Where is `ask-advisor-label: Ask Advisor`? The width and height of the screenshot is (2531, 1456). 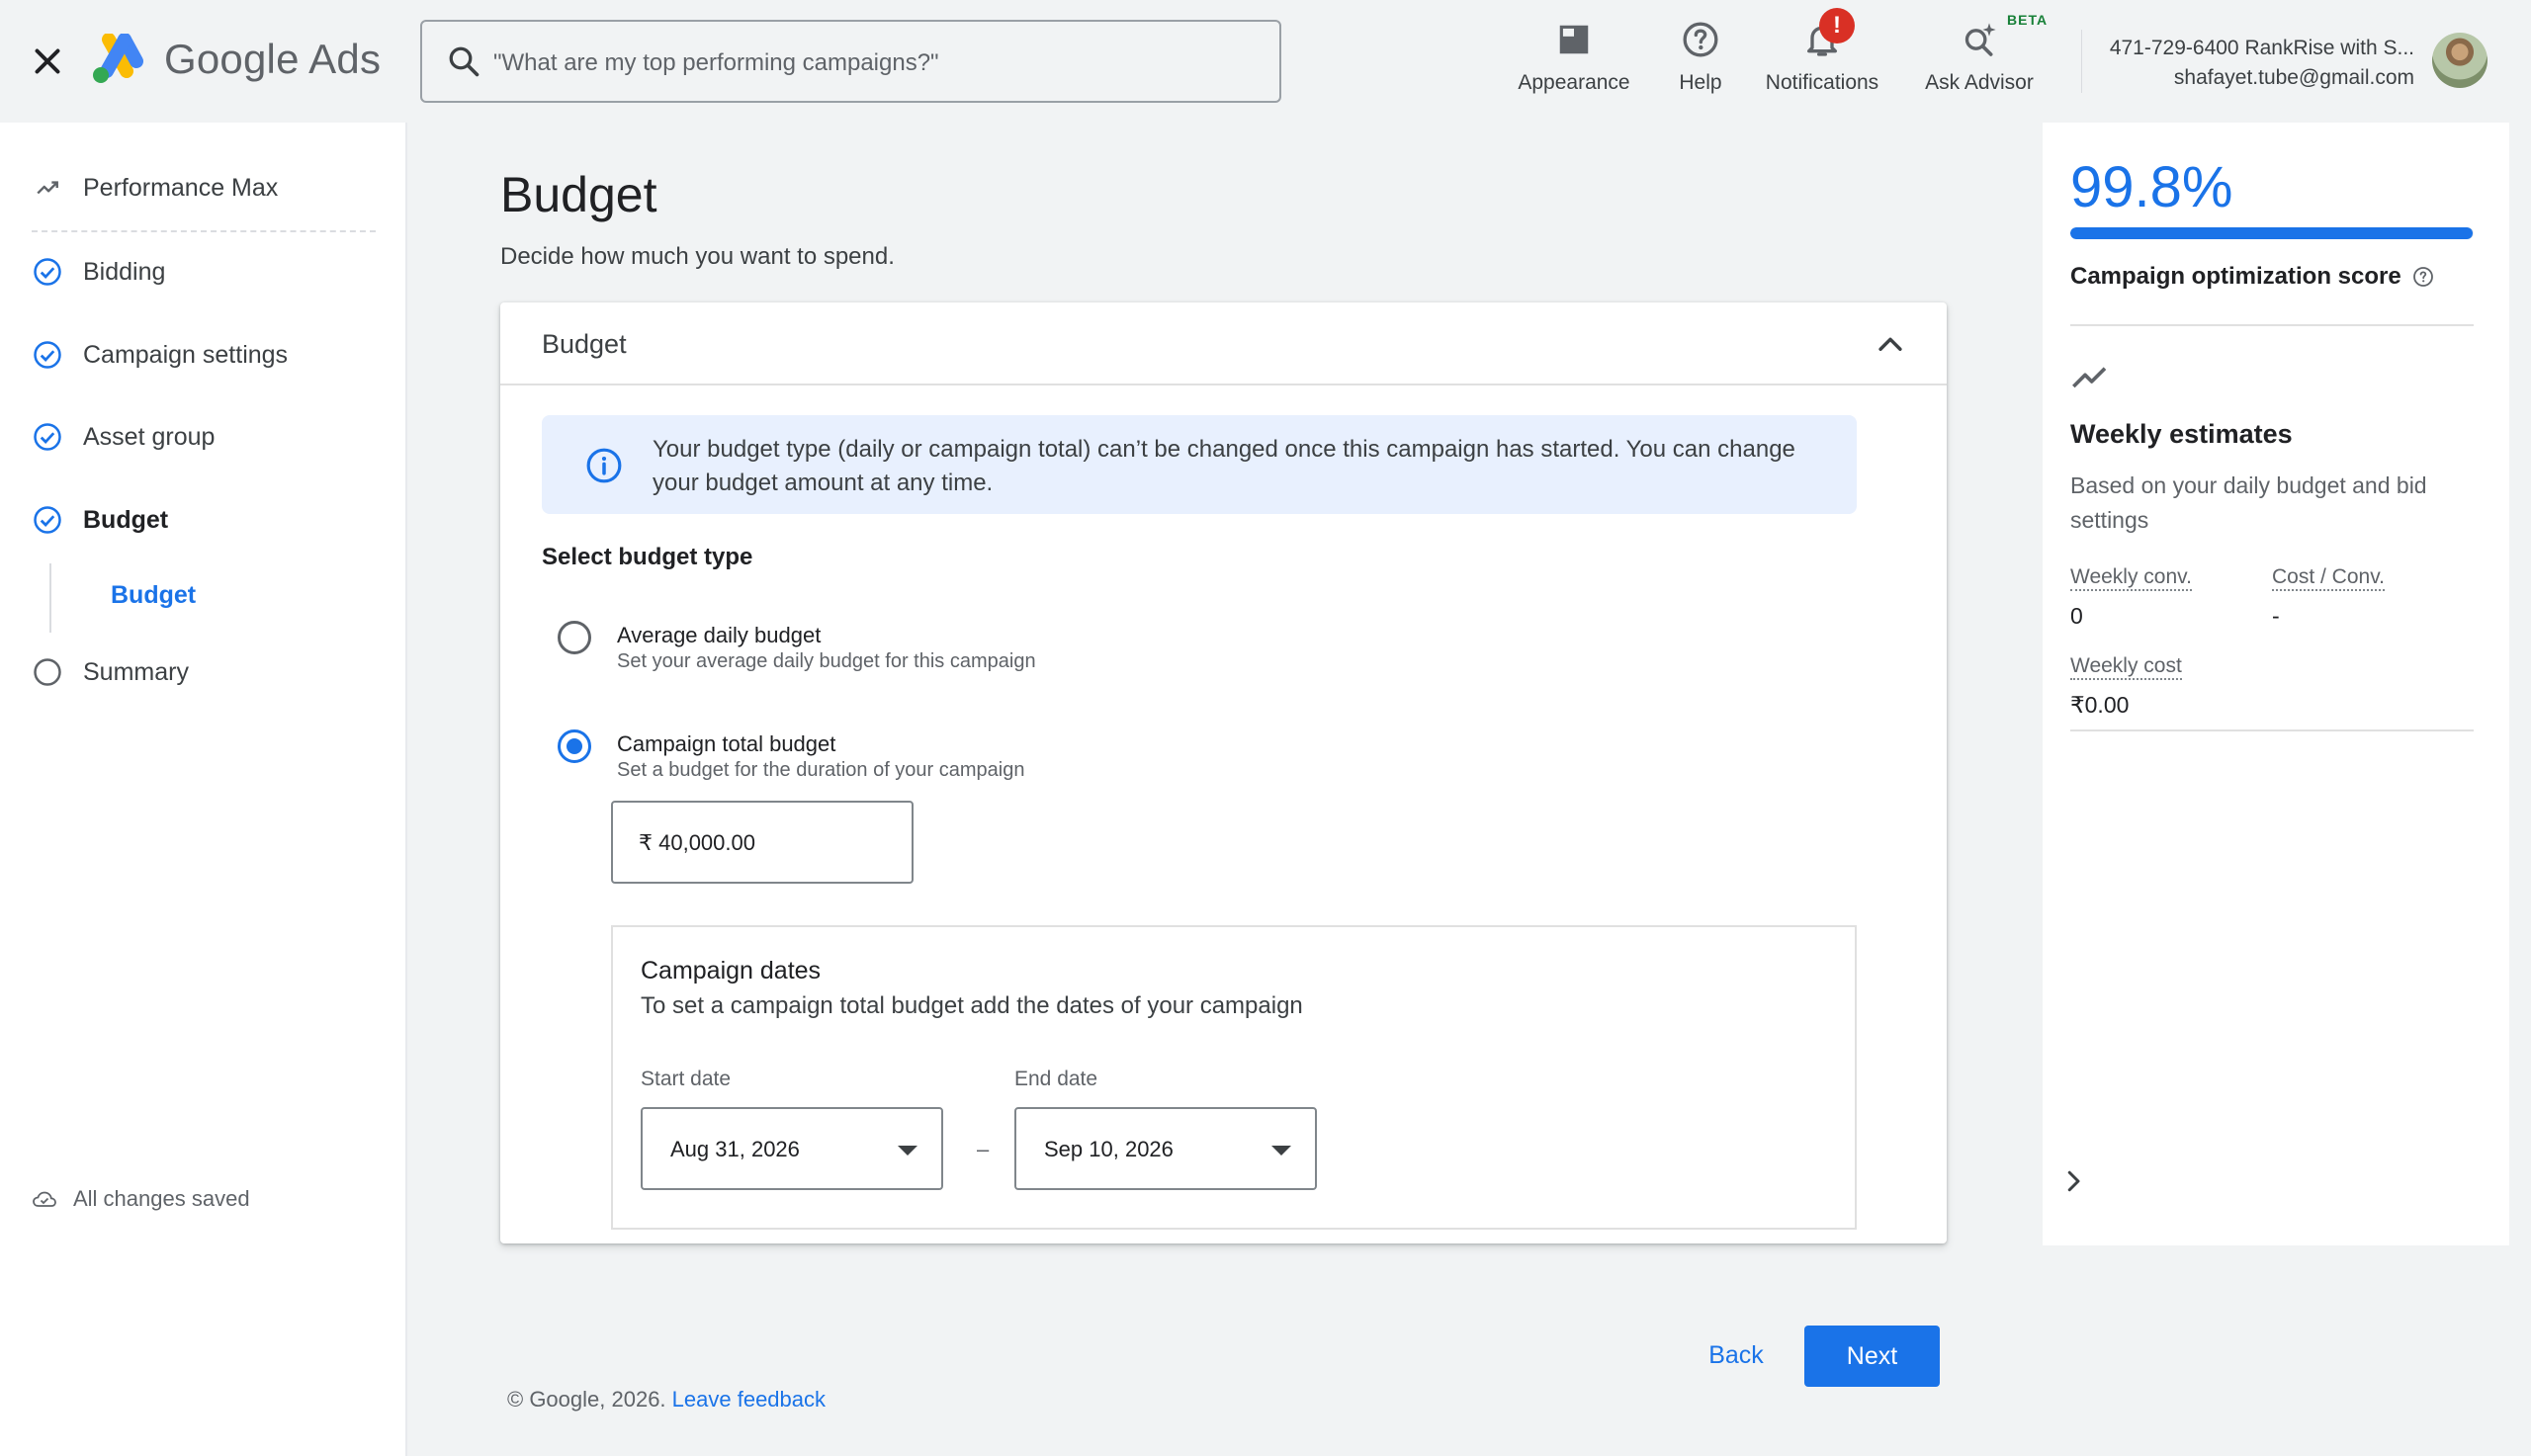 ask-advisor-label: Ask Advisor is located at coordinates (1980, 82).